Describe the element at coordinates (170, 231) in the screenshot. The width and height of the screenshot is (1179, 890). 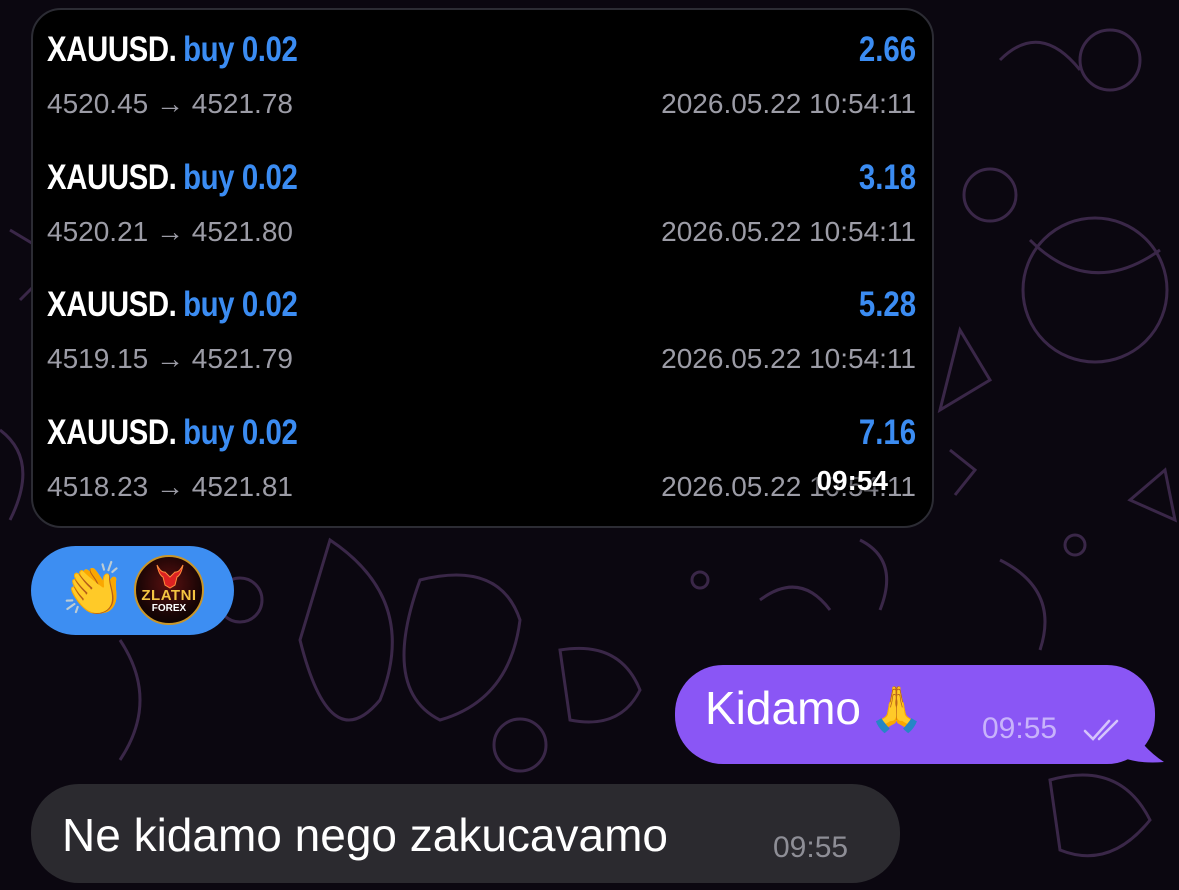
I see `trade-prices: 4520.21 → 4521.80` at that location.